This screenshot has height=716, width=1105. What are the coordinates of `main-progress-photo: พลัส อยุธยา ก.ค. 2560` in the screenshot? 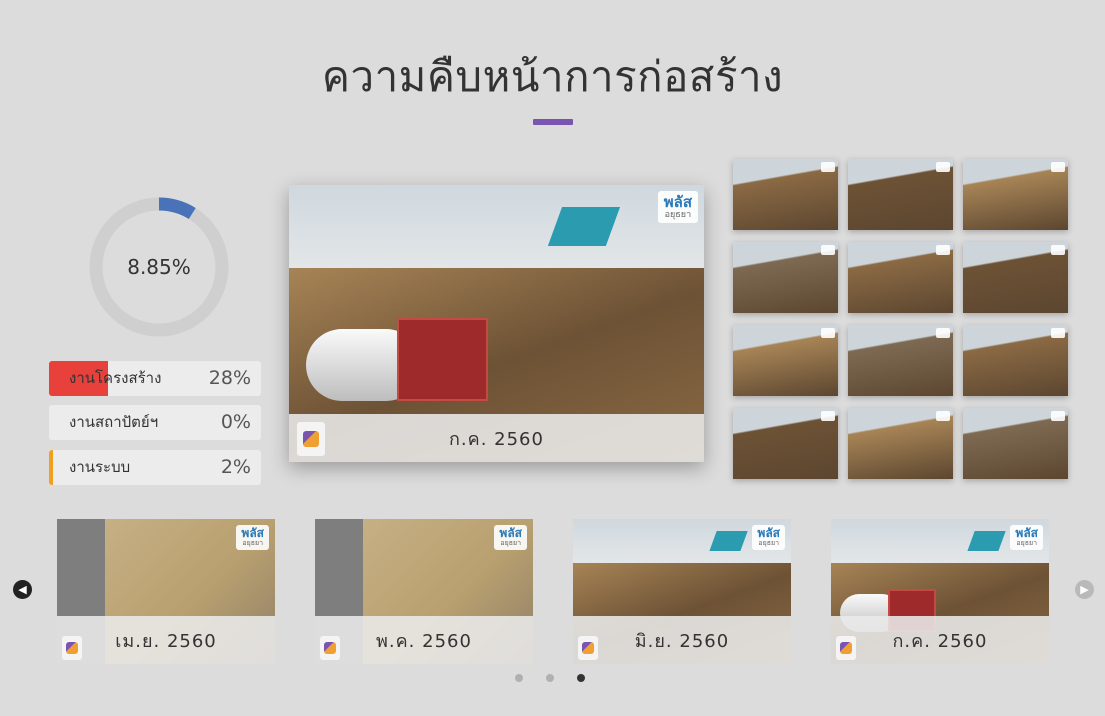 It's located at (496, 323).